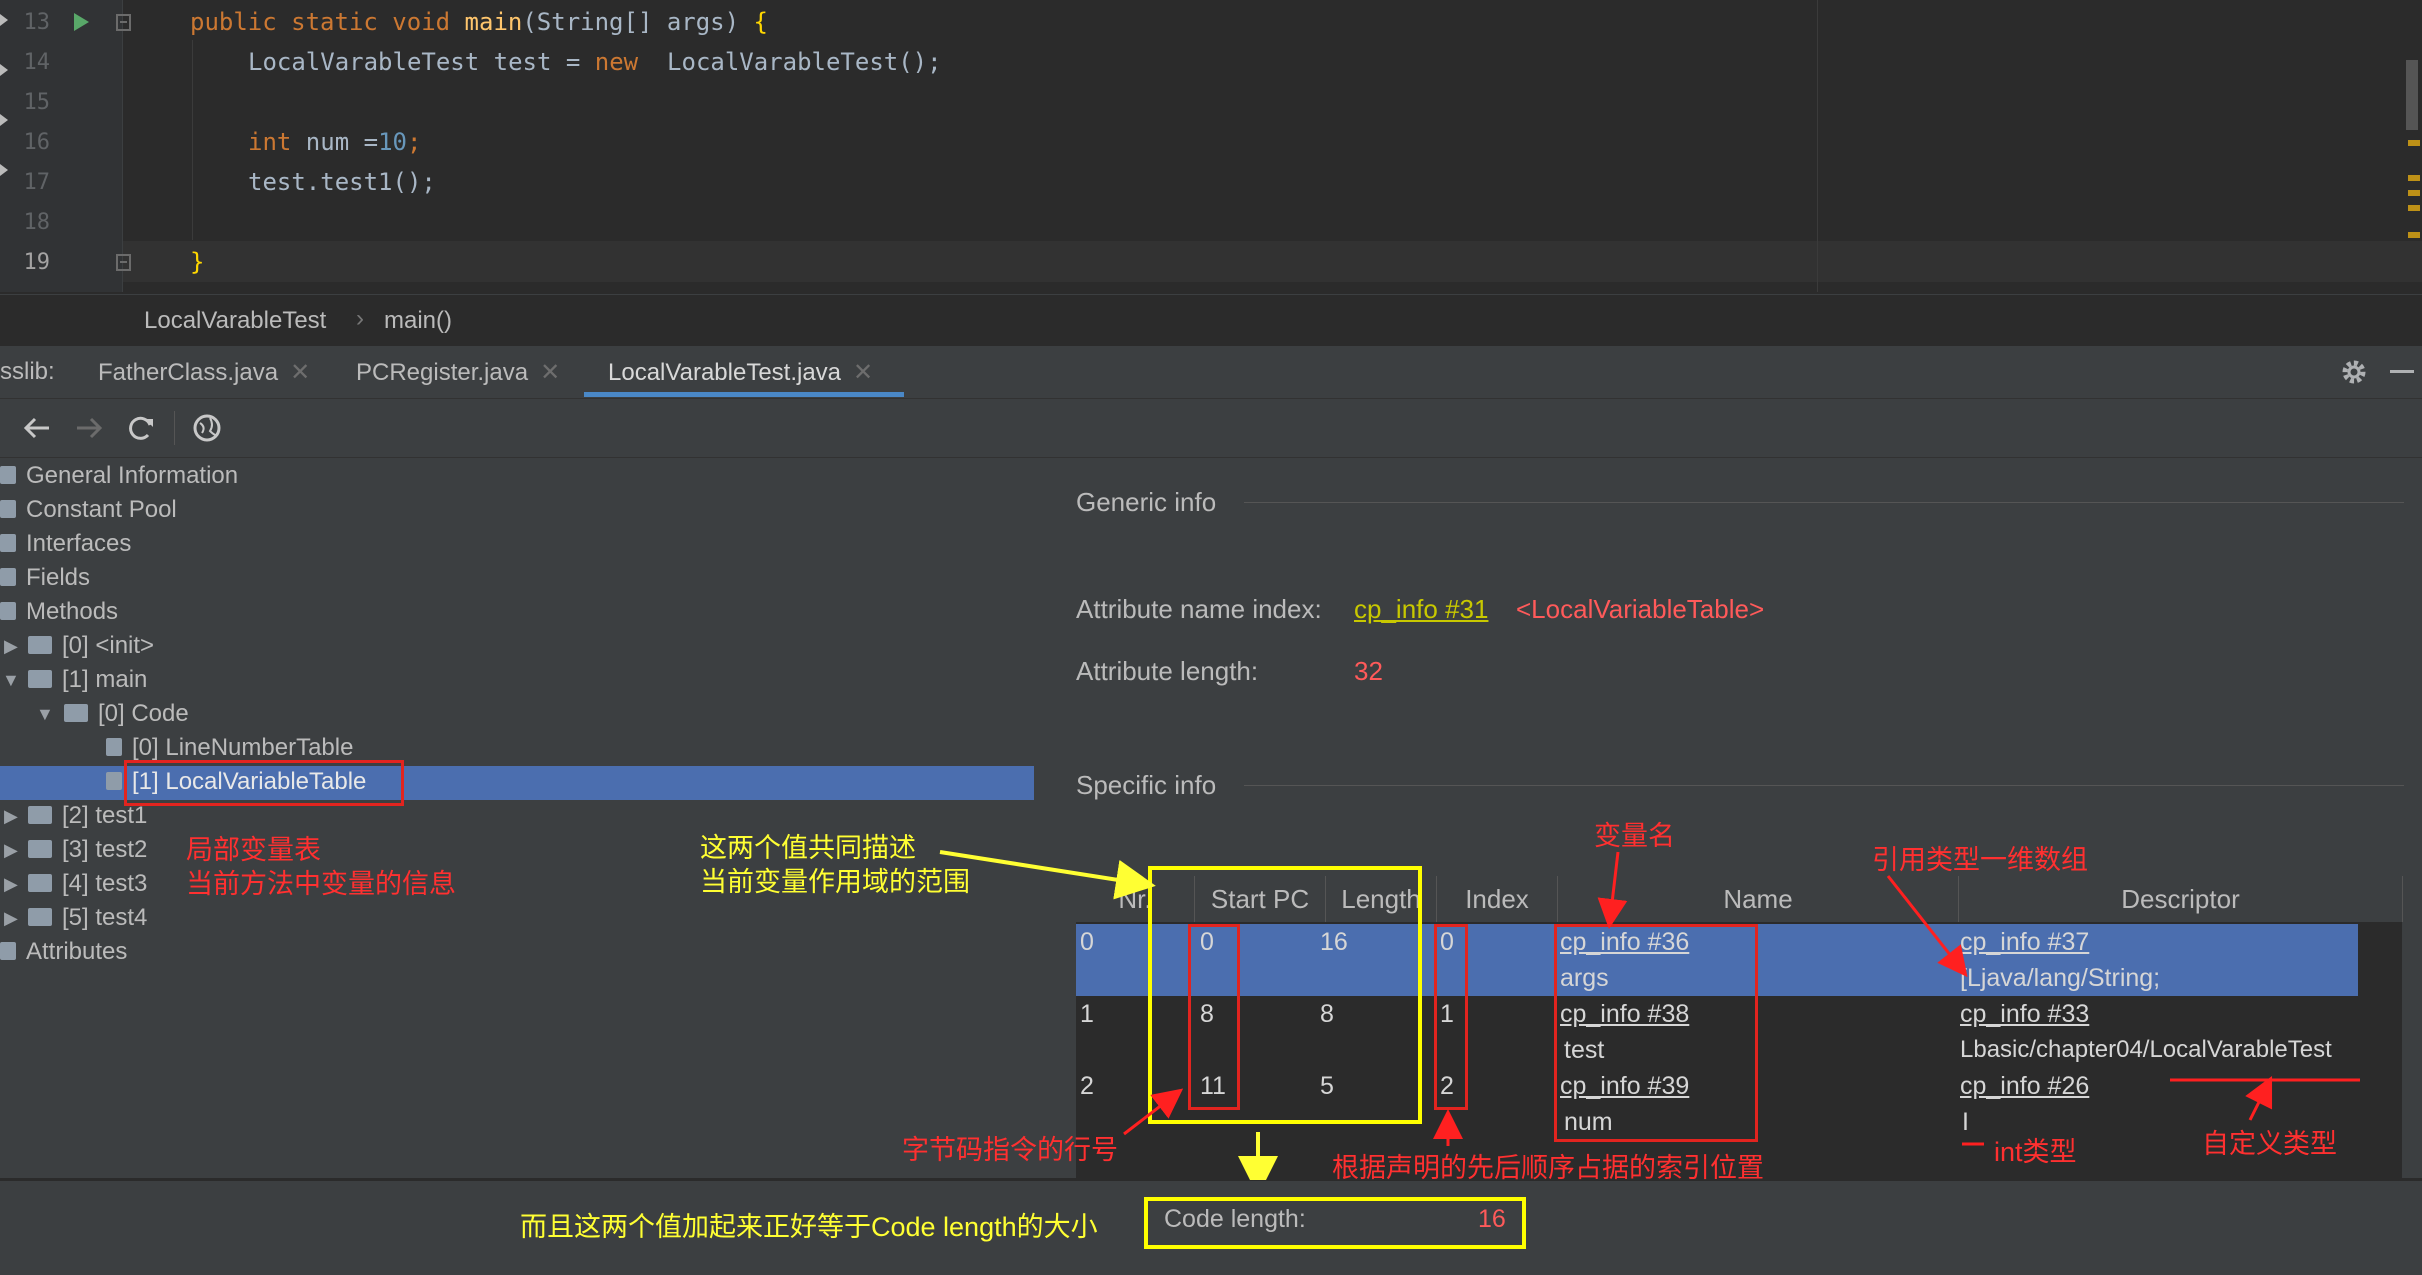 The image size is (2422, 1275). I want to click on annotation-sum: 而且这两个值加起来正好等于Code length的大小, so click(809, 1227).